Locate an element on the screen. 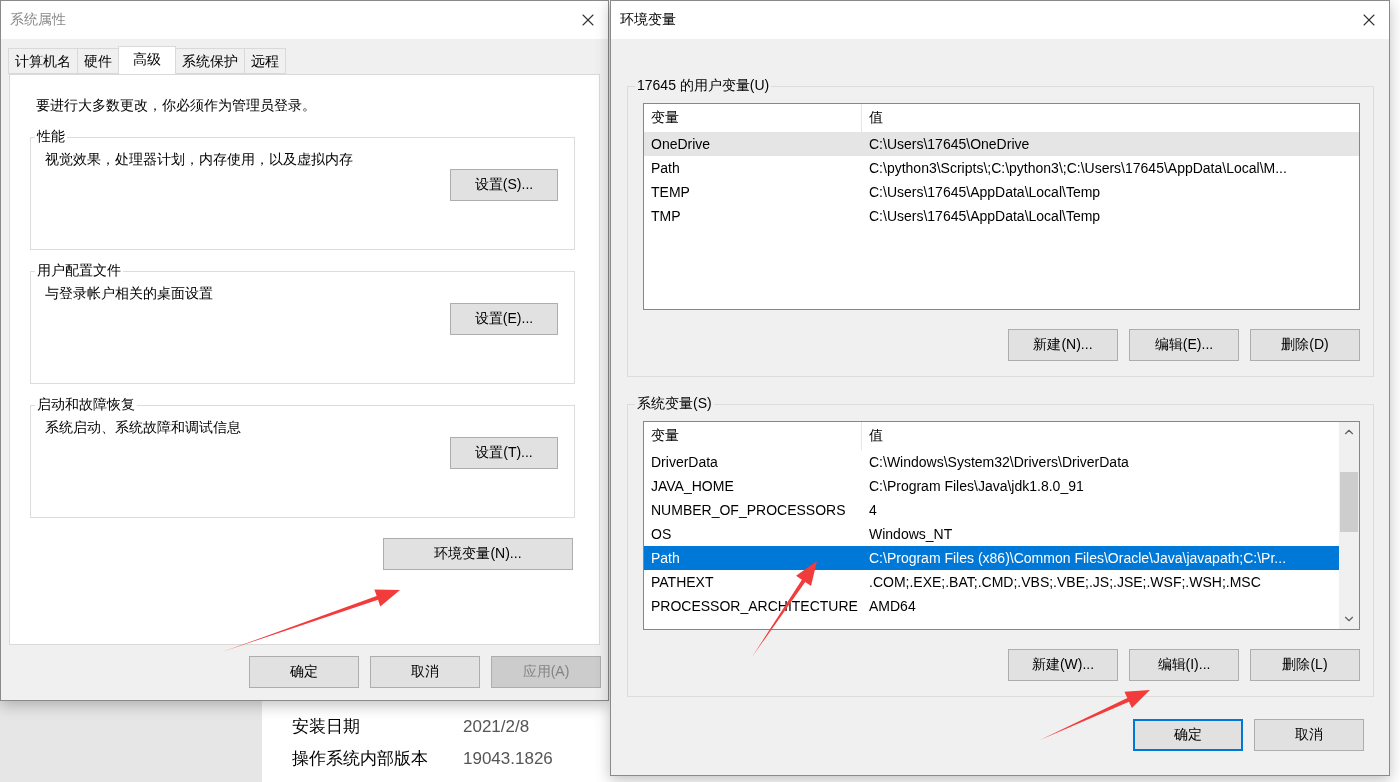 The width and height of the screenshot is (1400, 782). variable-name: PATHEXT is located at coordinates (682, 582).